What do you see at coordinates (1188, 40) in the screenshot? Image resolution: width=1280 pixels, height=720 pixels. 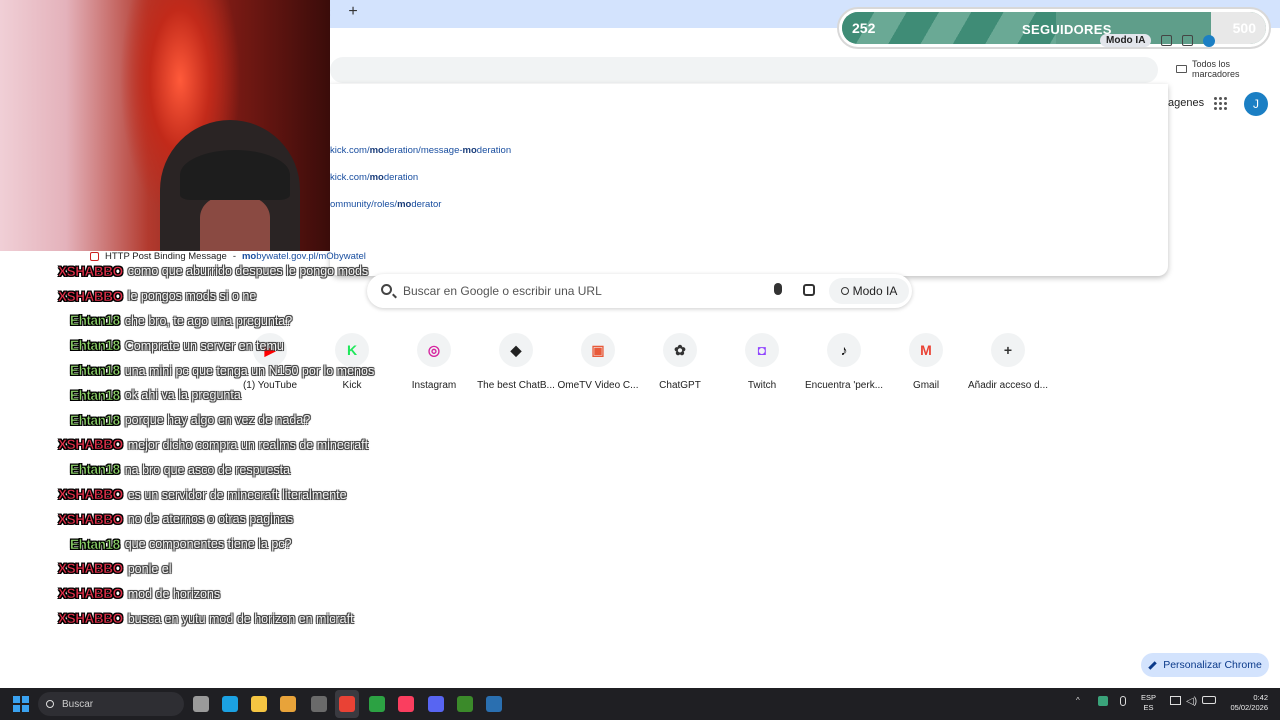 I see `reading-list-icon` at bounding box center [1188, 40].